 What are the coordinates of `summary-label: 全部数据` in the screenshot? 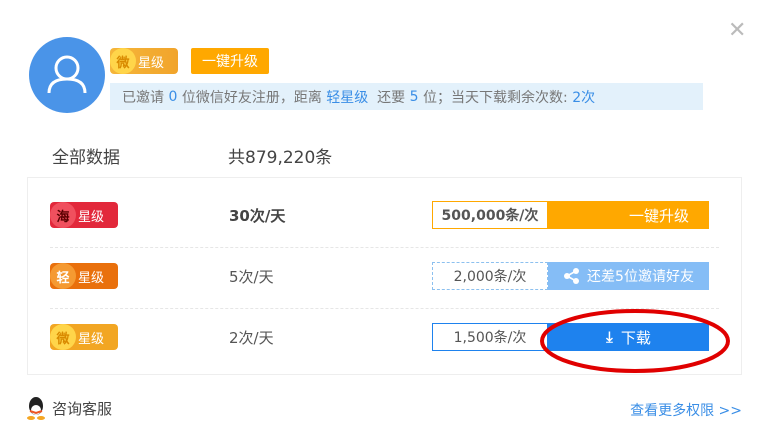 It's located at (86, 158).